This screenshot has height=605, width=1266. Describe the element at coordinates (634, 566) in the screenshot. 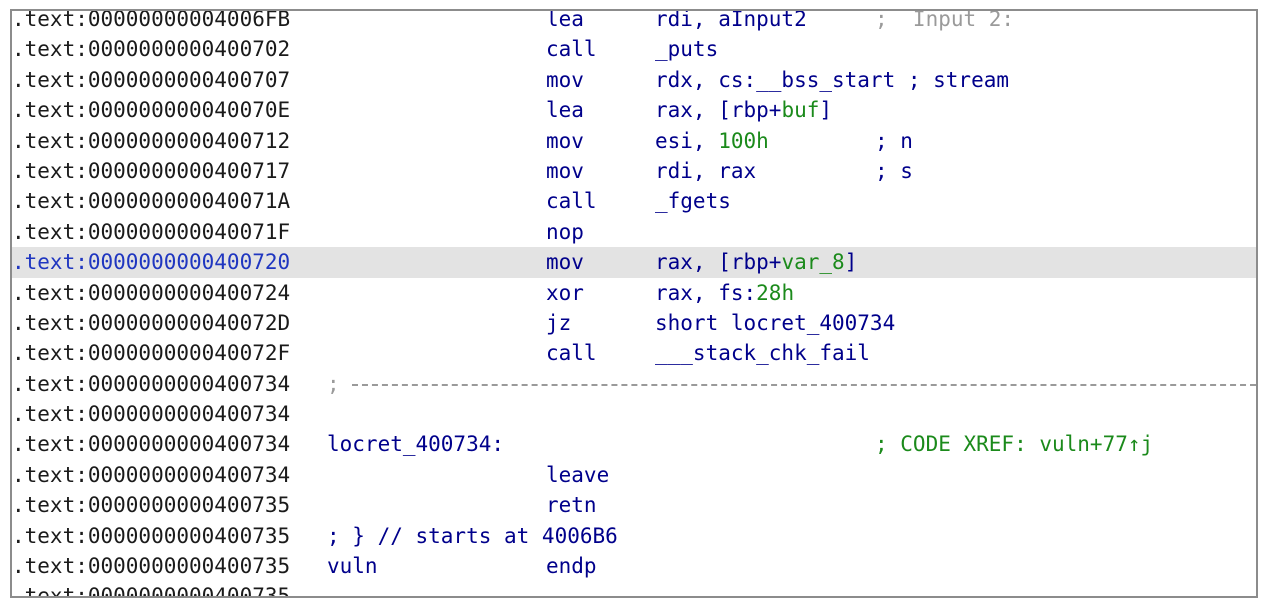

I see `code-line: .text:0000000000400735 vuln endp` at that location.